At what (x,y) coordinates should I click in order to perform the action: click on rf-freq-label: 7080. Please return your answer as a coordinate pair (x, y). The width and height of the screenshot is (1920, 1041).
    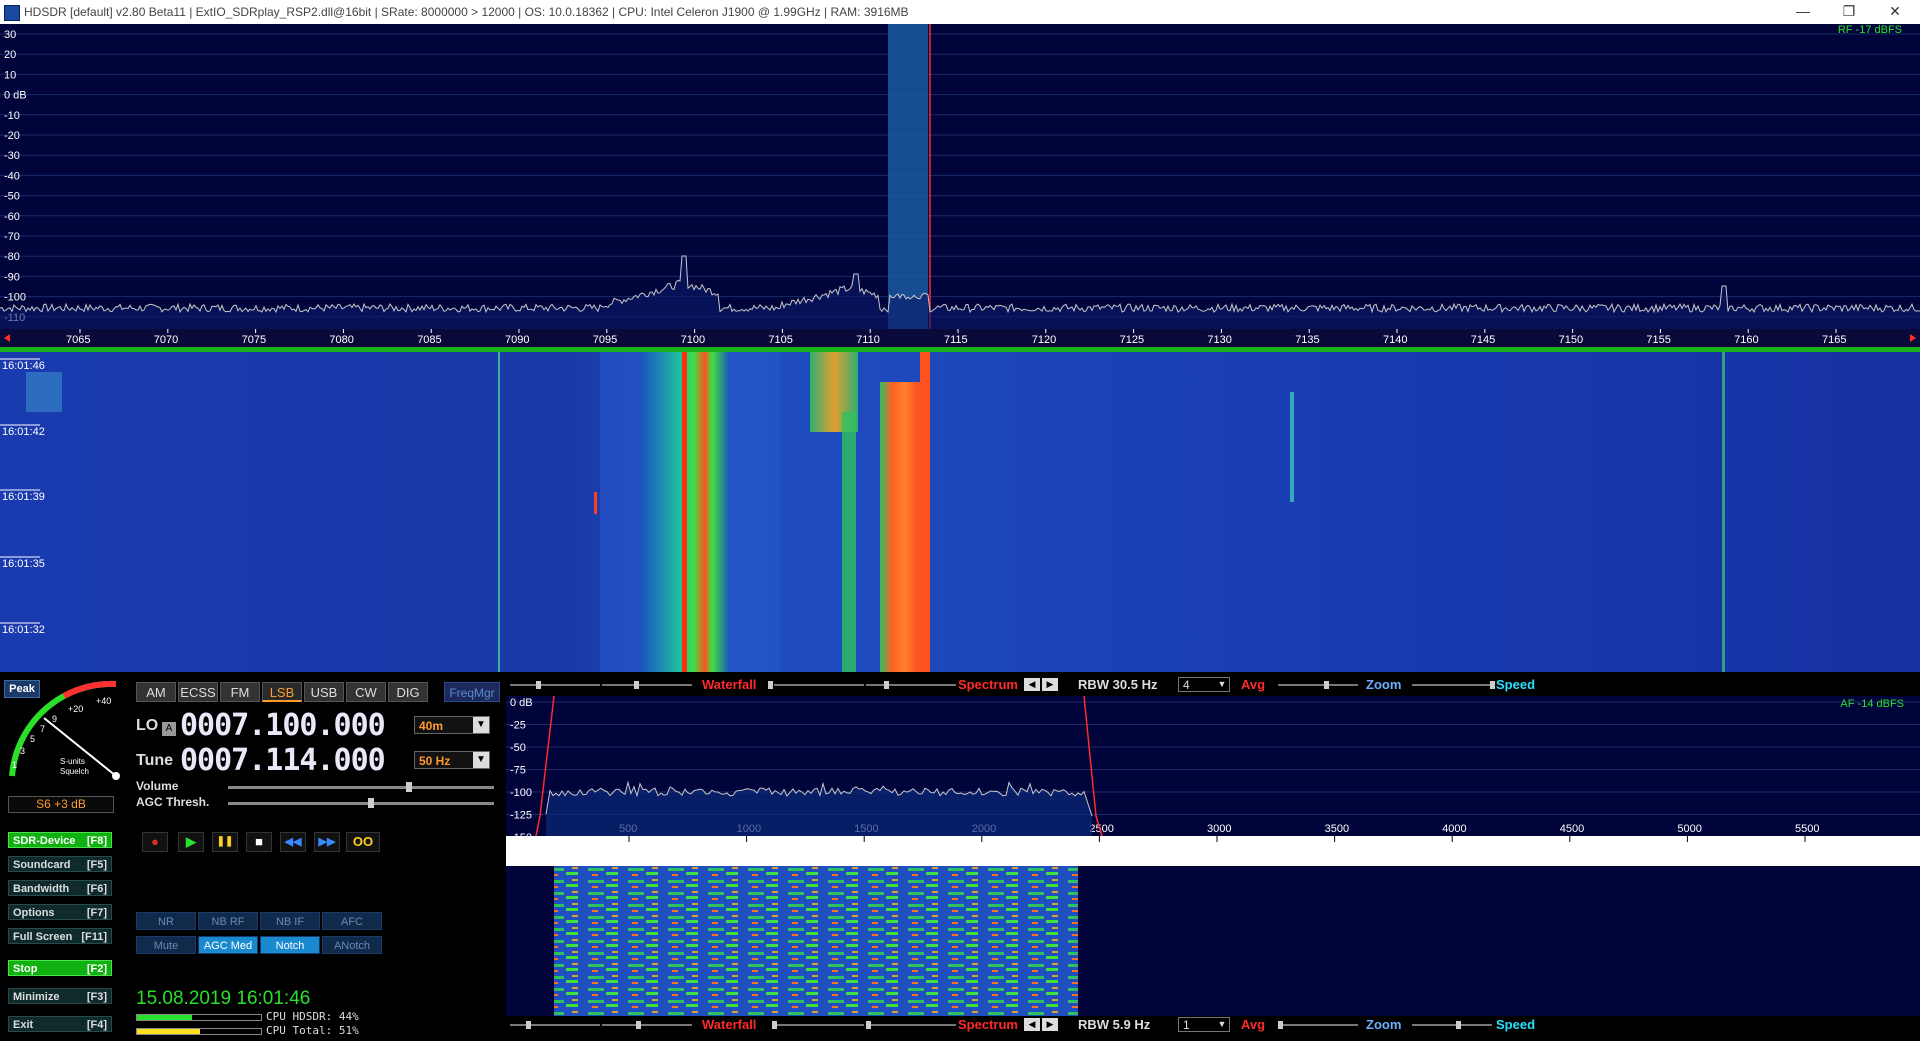
    Looking at the image, I should click on (341, 340).